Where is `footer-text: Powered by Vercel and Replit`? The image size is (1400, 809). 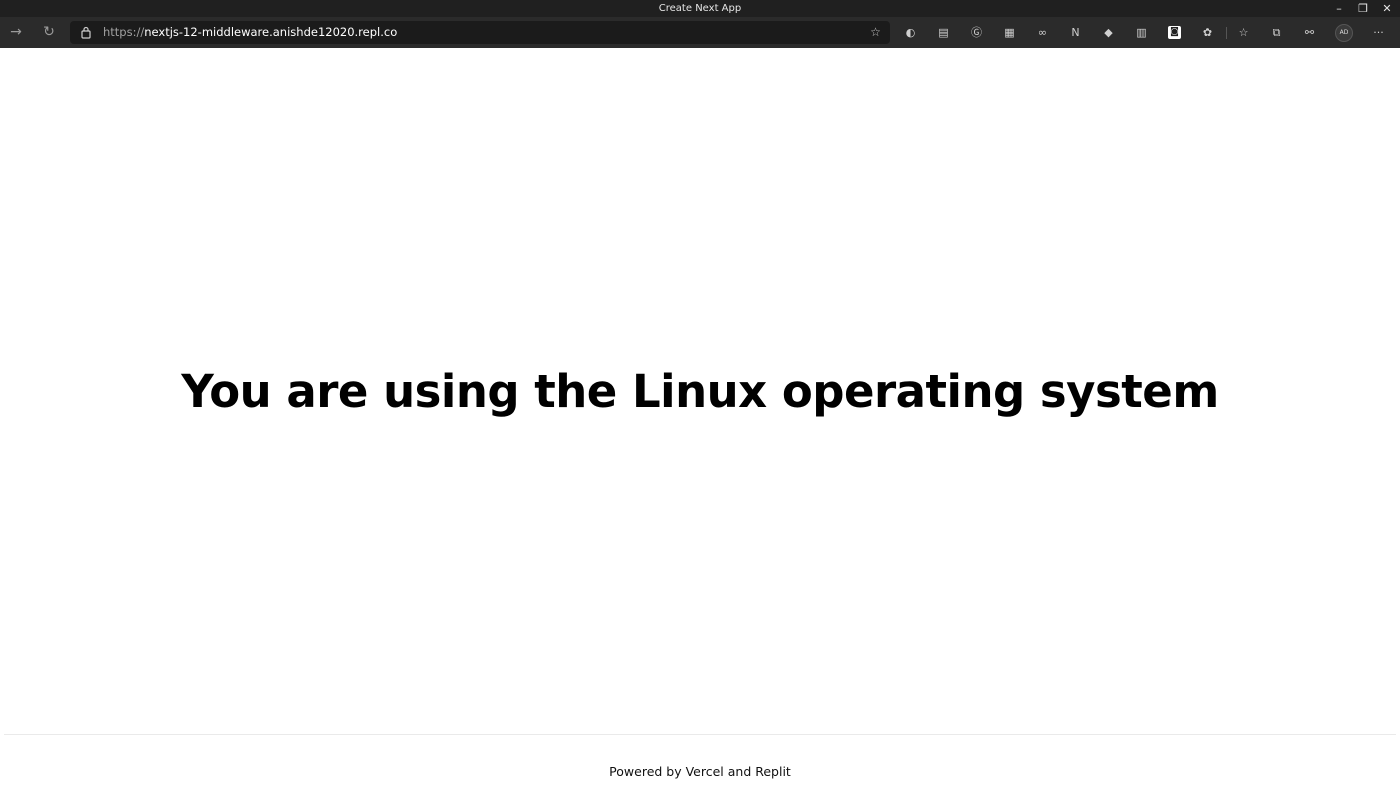
footer-text: Powered by Vercel and Replit is located at coordinates (700, 771).